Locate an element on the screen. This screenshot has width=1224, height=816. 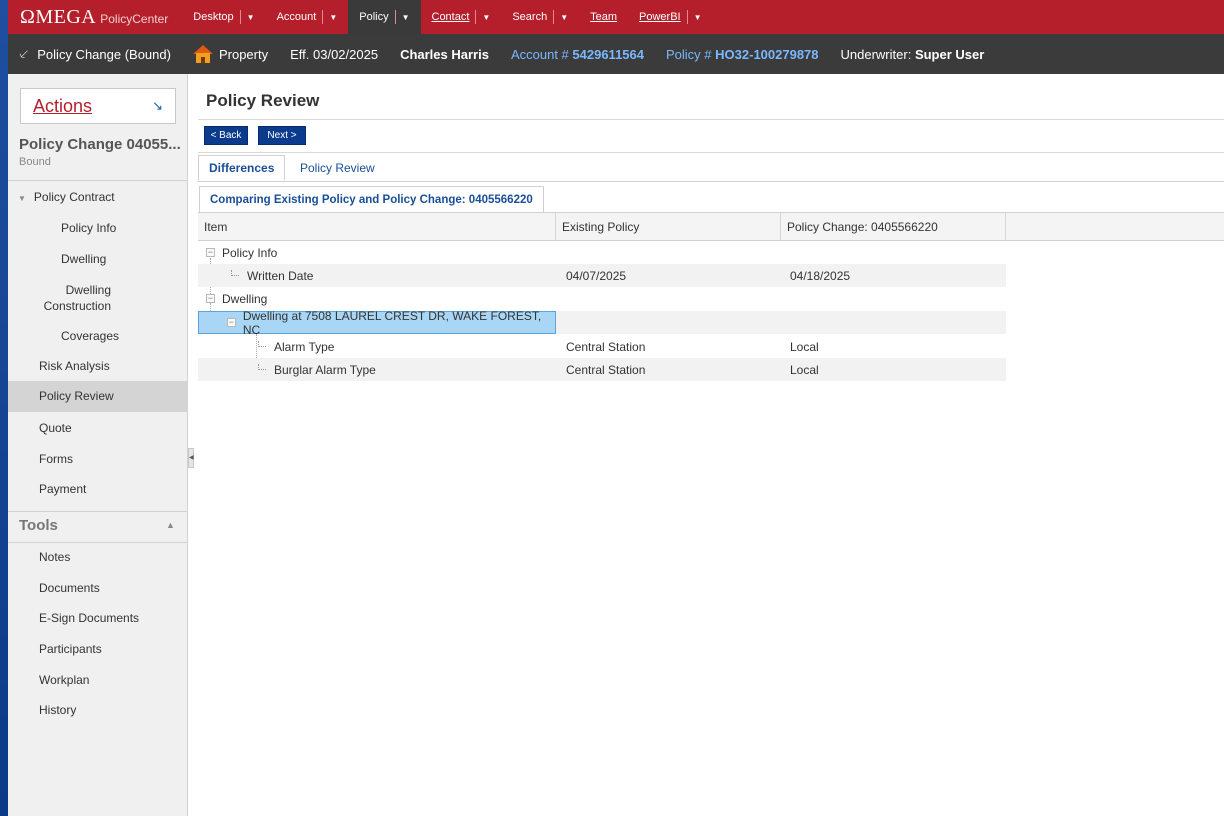
underwriter-name: Super User is located at coordinates (949, 54).